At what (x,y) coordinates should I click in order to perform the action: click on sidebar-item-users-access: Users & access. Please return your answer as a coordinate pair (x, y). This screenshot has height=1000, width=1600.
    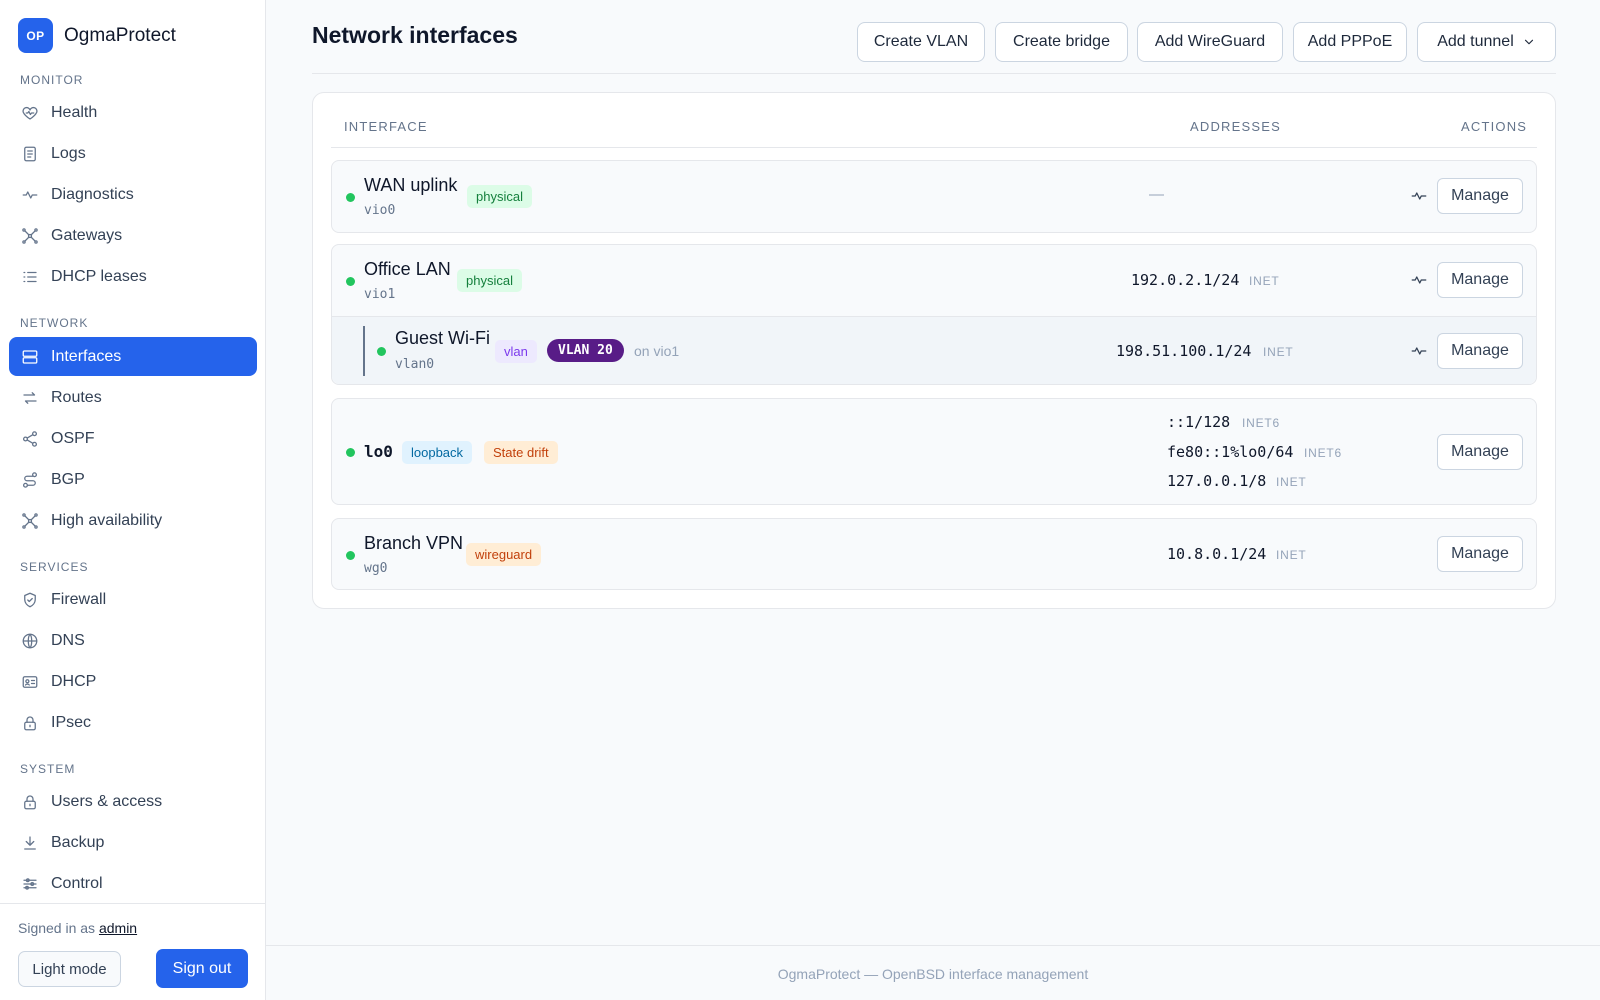
    Looking at the image, I should click on (133, 801).